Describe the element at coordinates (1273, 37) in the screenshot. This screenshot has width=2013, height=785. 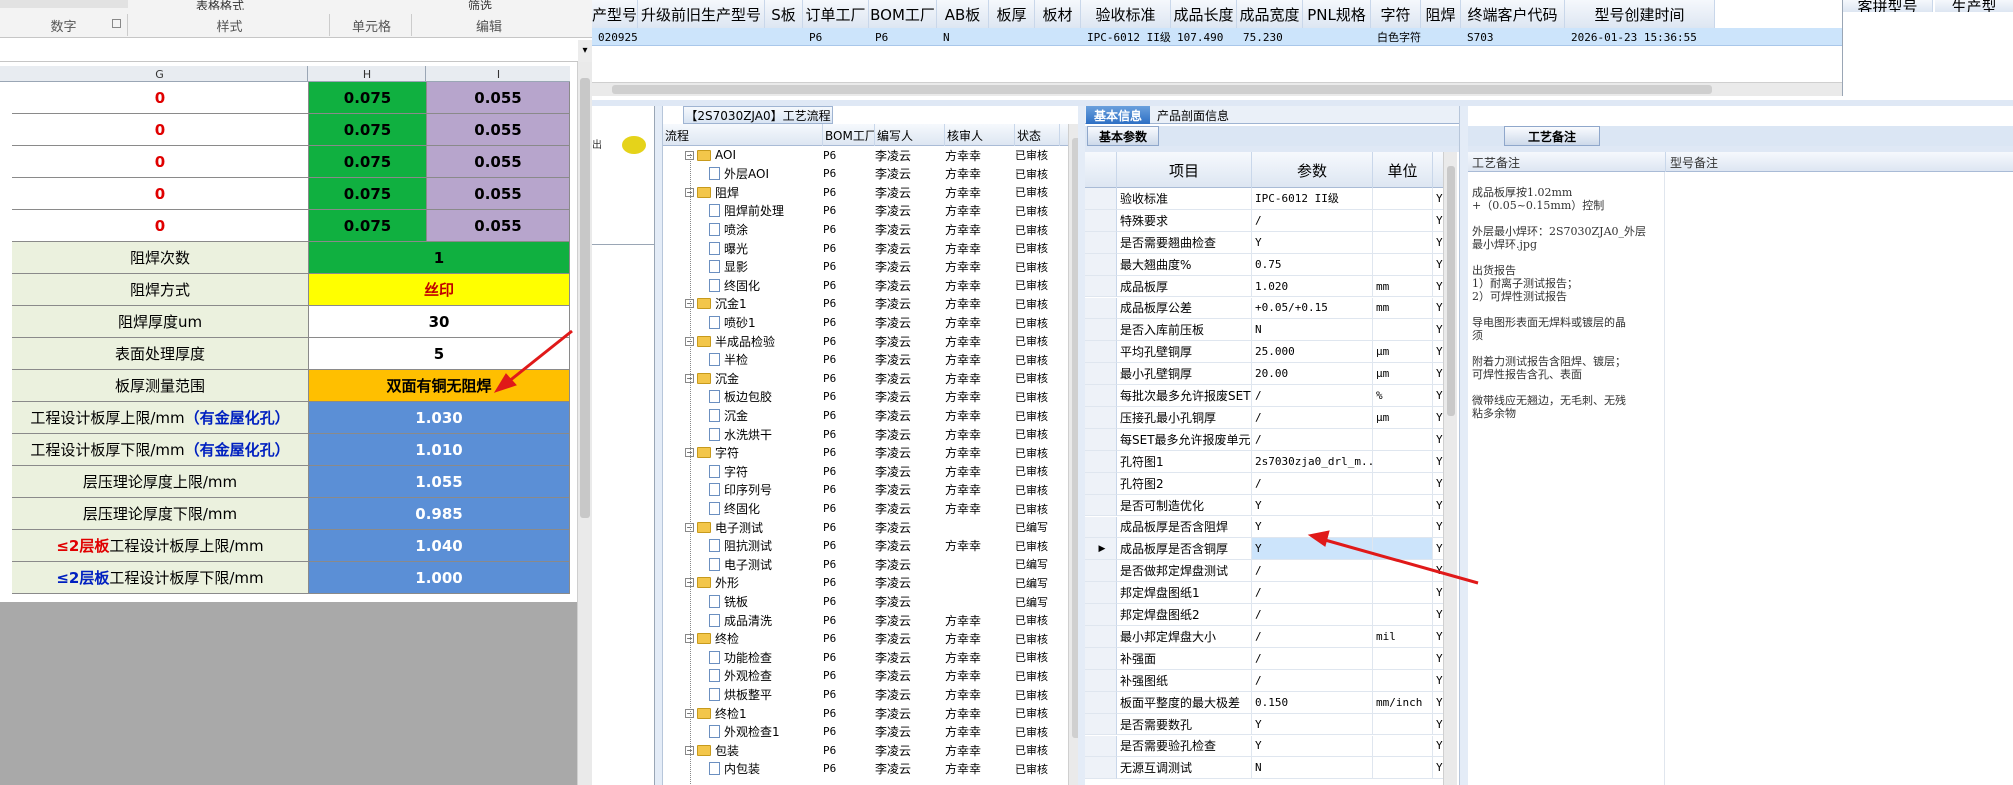
I see `grid-cell-10: 75.230` at that location.